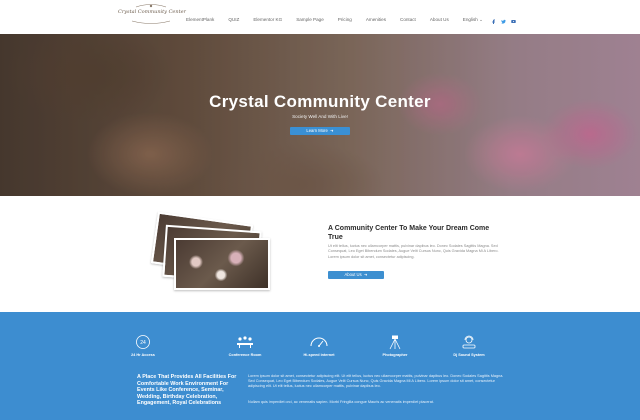 The image size is (640, 420). What do you see at coordinates (469, 355) in the screenshot?
I see `feature-label: Dj Sound System` at bounding box center [469, 355].